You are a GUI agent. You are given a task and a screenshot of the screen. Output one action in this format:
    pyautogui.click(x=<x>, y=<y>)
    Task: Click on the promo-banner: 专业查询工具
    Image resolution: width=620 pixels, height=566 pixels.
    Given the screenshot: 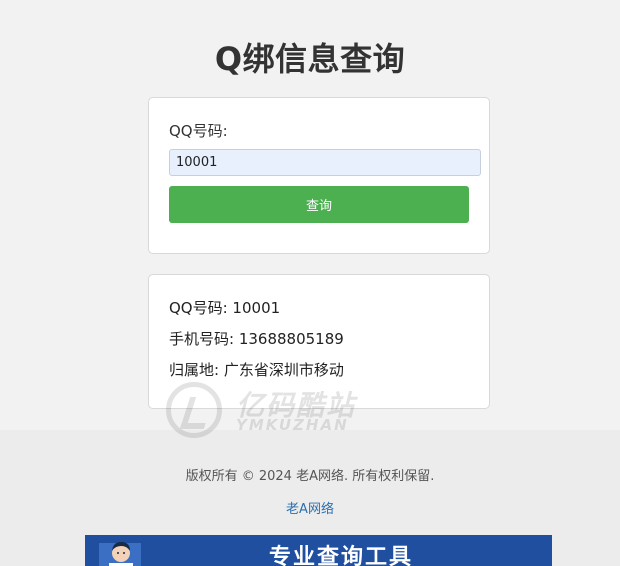 What is the action you would take?
    pyautogui.click(x=318, y=550)
    